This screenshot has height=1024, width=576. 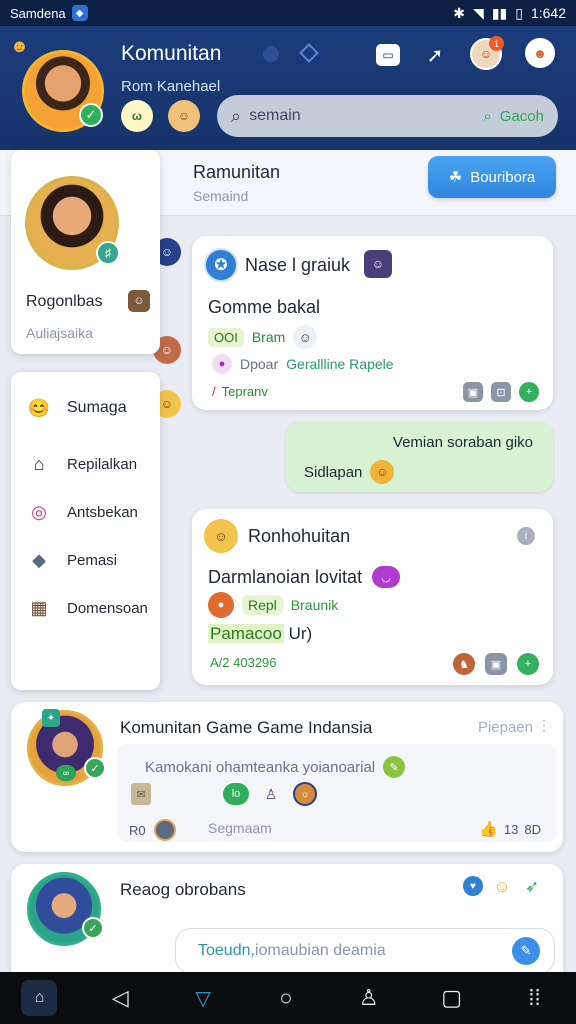 What do you see at coordinates (298, 265) in the screenshot?
I see `post-title: Nase l graiuk` at bounding box center [298, 265].